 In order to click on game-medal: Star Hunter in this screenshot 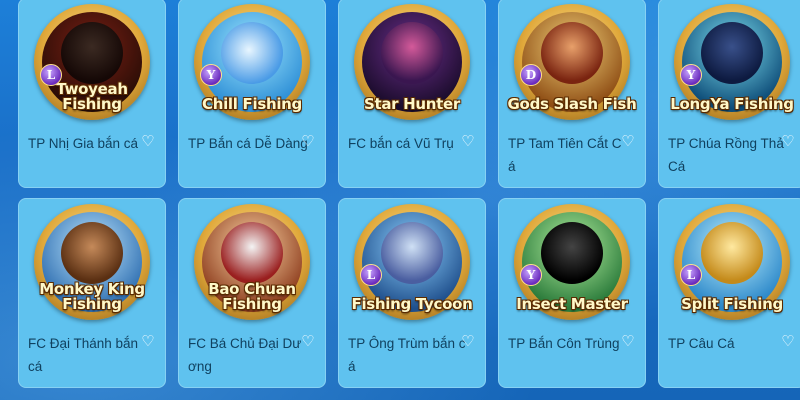, I will do `click(412, 62)`.